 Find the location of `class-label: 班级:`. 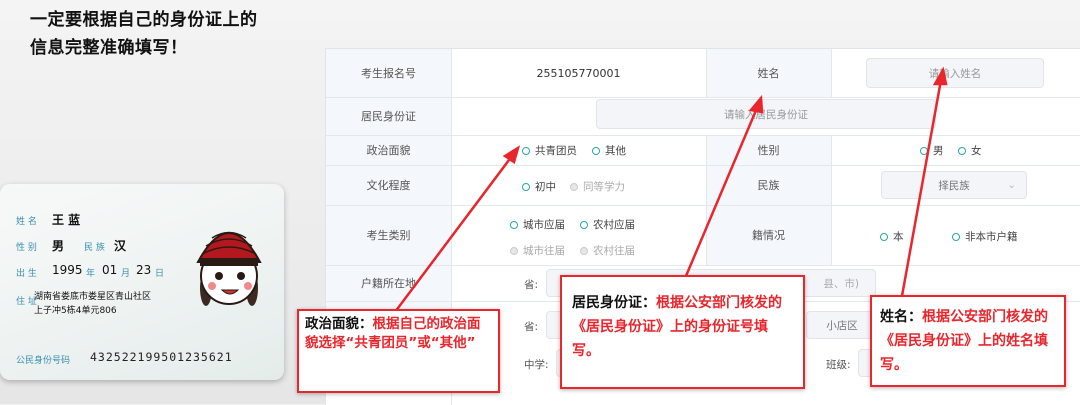

class-label: 班级: is located at coordinates (838, 365).